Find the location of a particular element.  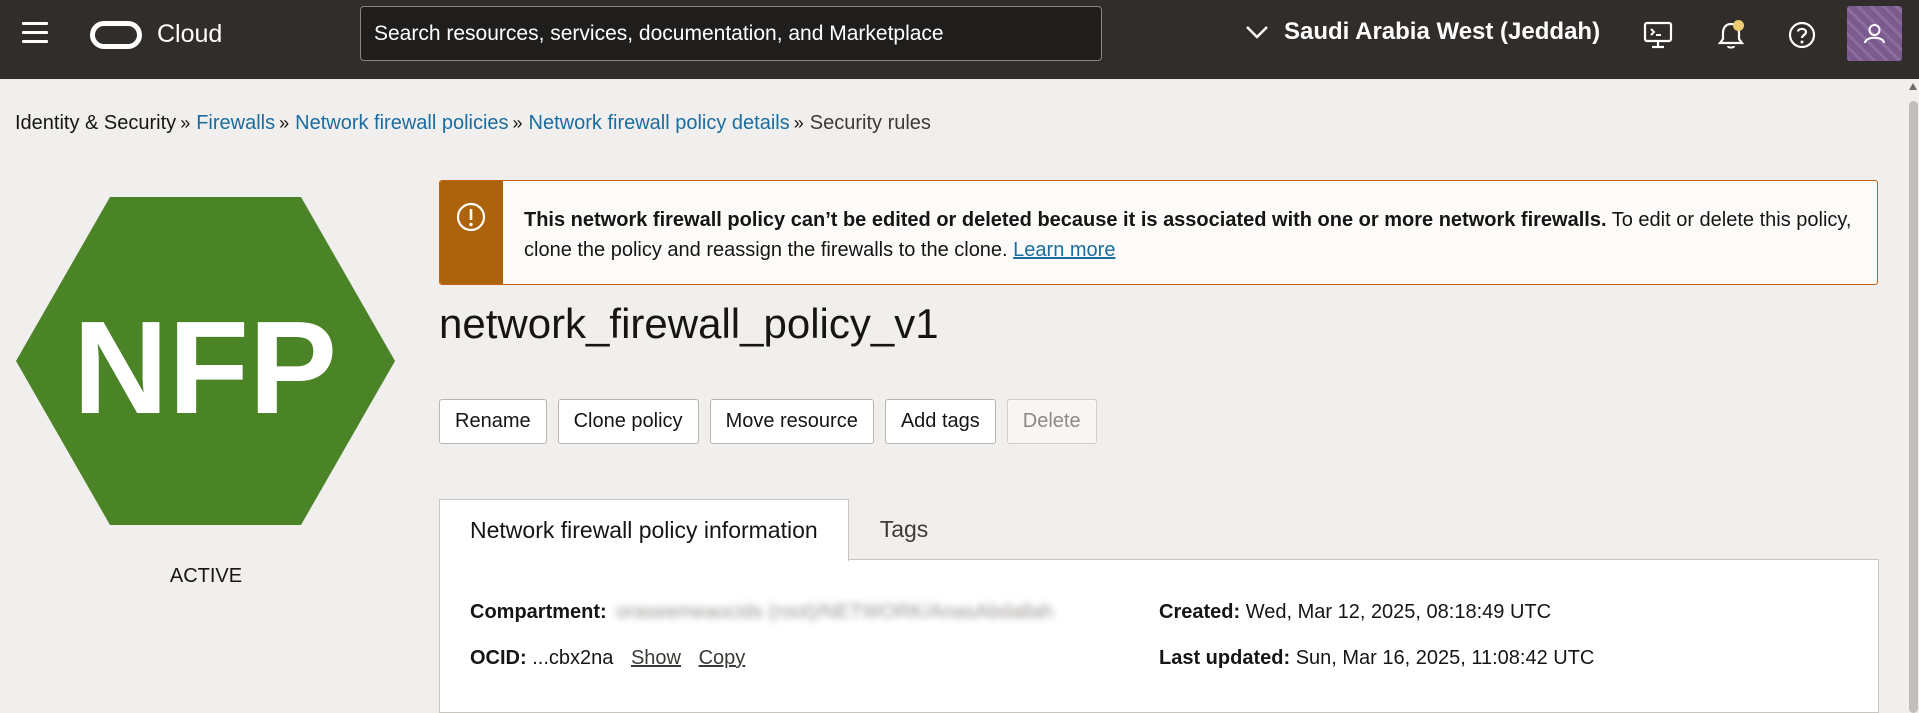

created-label: Created: is located at coordinates (1200, 612).